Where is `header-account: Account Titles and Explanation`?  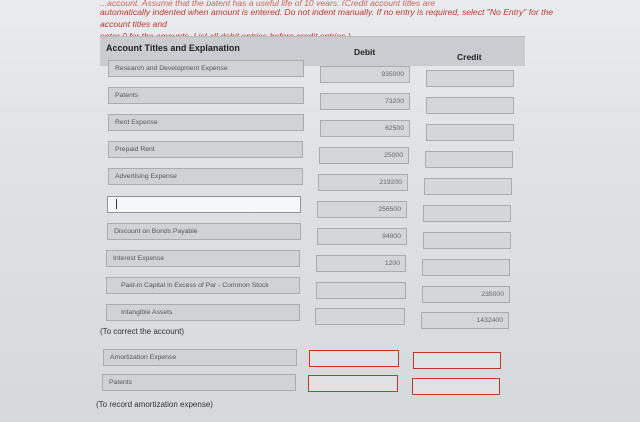 header-account: Account Titles and Explanation is located at coordinates (173, 48).